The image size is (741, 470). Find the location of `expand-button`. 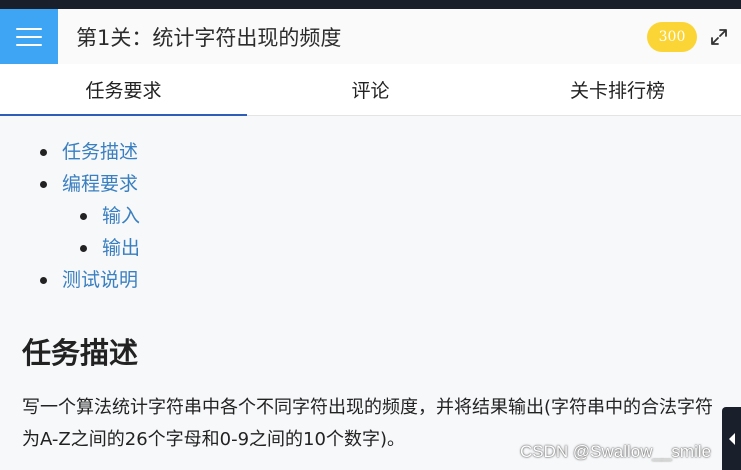

expand-button is located at coordinates (719, 36).